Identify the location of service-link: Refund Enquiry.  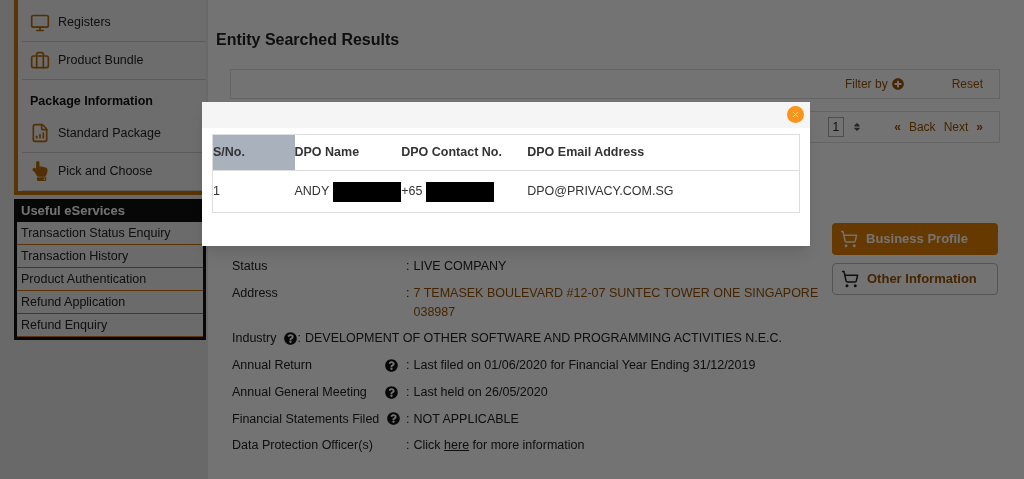
(110, 326).